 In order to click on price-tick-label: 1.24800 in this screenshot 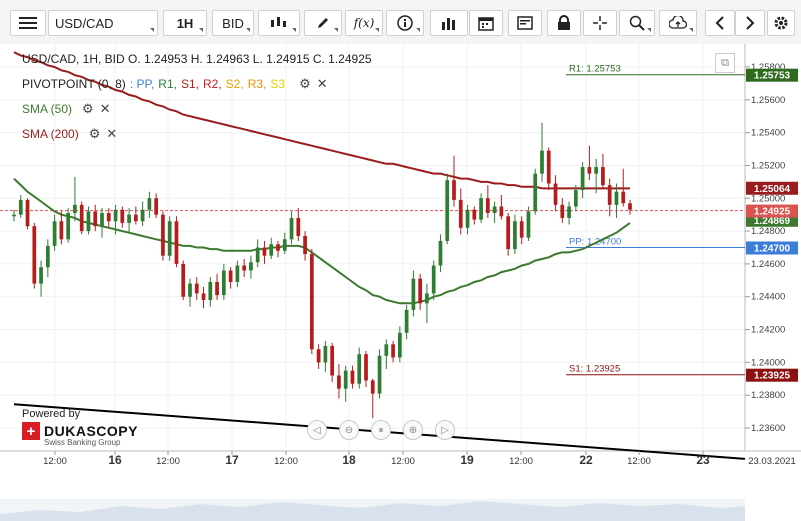, I will do `click(768, 231)`.